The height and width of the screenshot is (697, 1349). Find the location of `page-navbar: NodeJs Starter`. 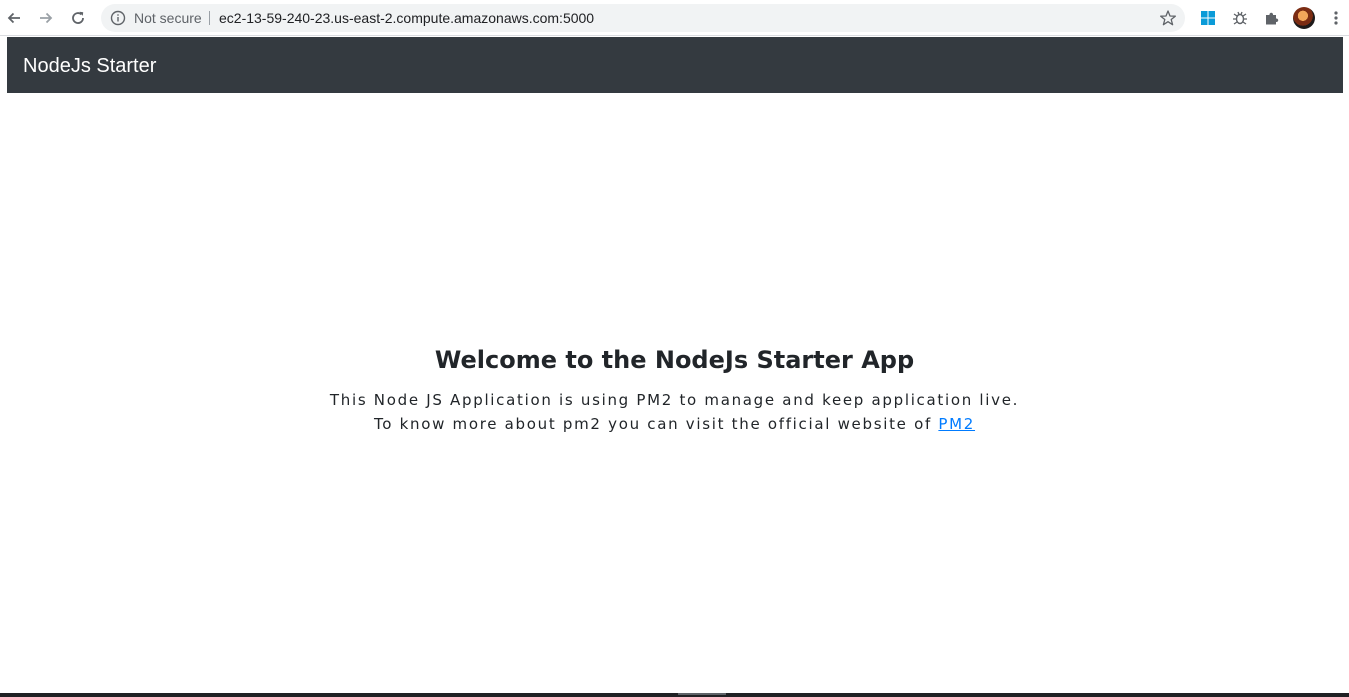

page-navbar: NodeJs Starter is located at coordinates (675, 65).